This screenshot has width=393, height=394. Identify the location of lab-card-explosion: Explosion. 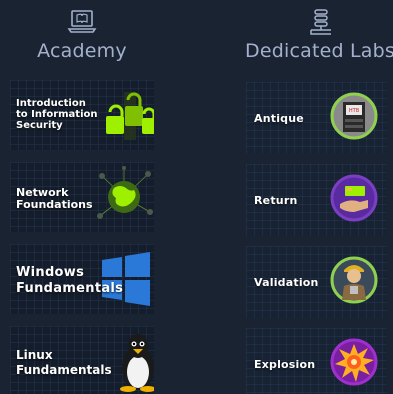
(316, 361).